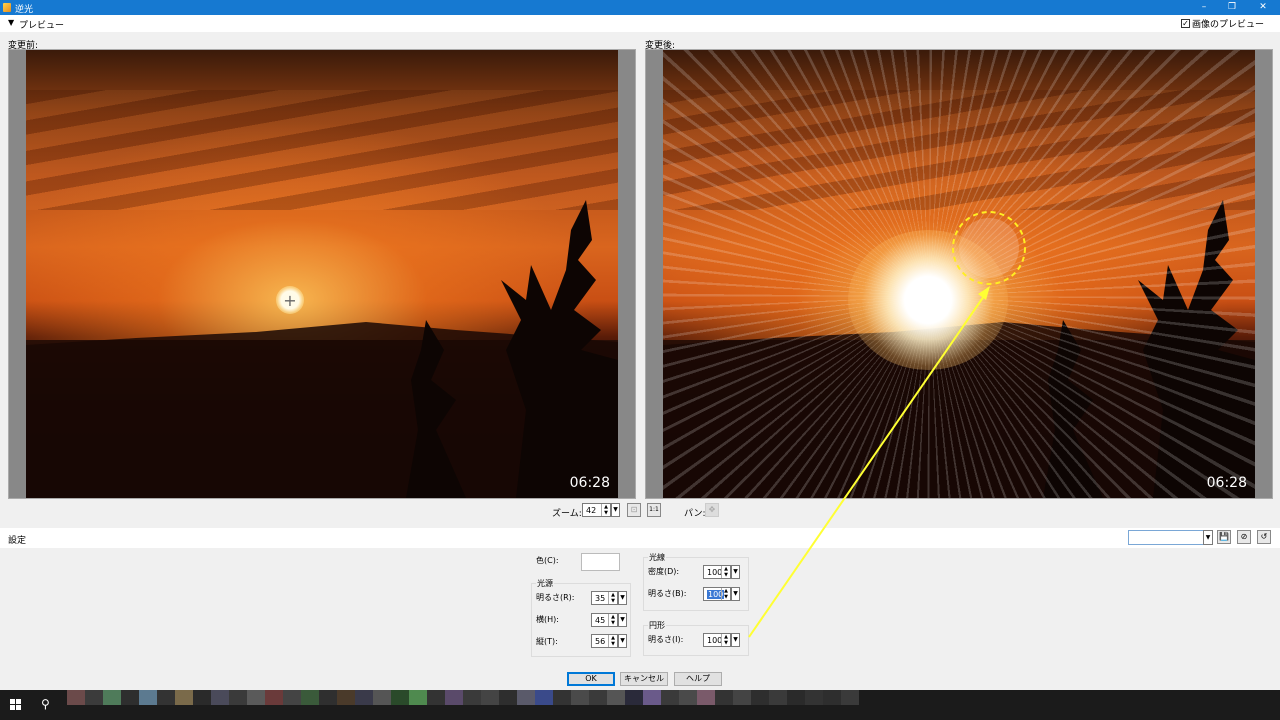 The image size is (1280, 720). Describe the element at coordinates (600, 598) in the screenshot. I see `light-brightness-value: 35` at that location.